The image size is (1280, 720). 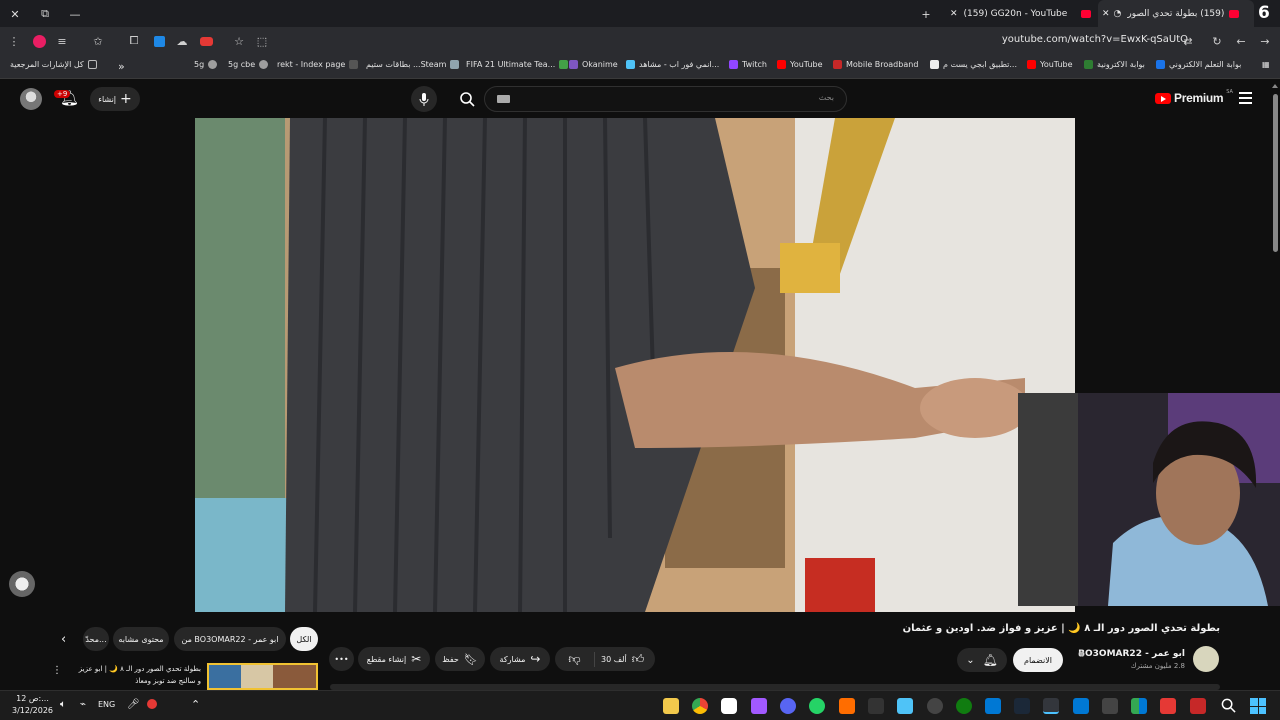 What do you see at coordinates (700, 706) in the screenshot?
I see `chrome-icon` at bounding box center [700, 706].